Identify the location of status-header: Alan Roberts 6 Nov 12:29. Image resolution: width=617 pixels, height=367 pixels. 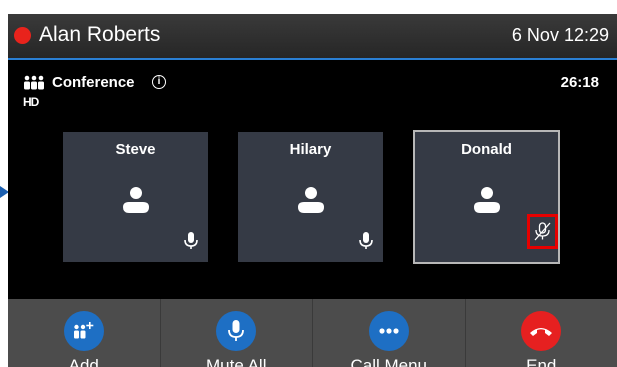
(312, 37).